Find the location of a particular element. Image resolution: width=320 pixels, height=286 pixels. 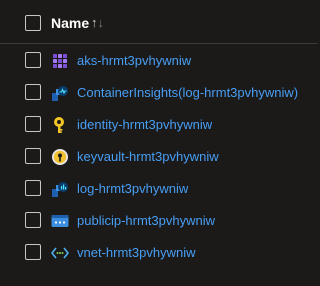

resource-row: identity-hrmt3pvhywniw is located at coordinates (159, 124).